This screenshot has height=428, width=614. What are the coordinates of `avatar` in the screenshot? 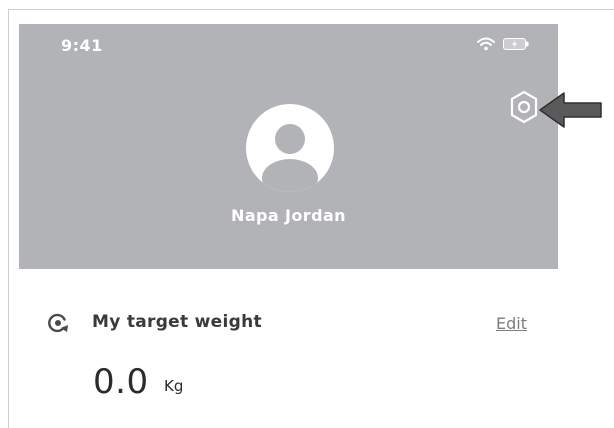 It's located at (290, 148).